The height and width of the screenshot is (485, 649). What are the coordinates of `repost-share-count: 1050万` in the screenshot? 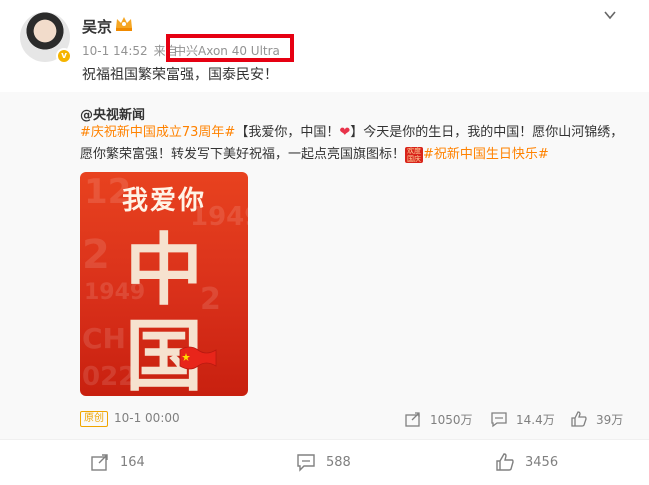 It's located at (451, 419).